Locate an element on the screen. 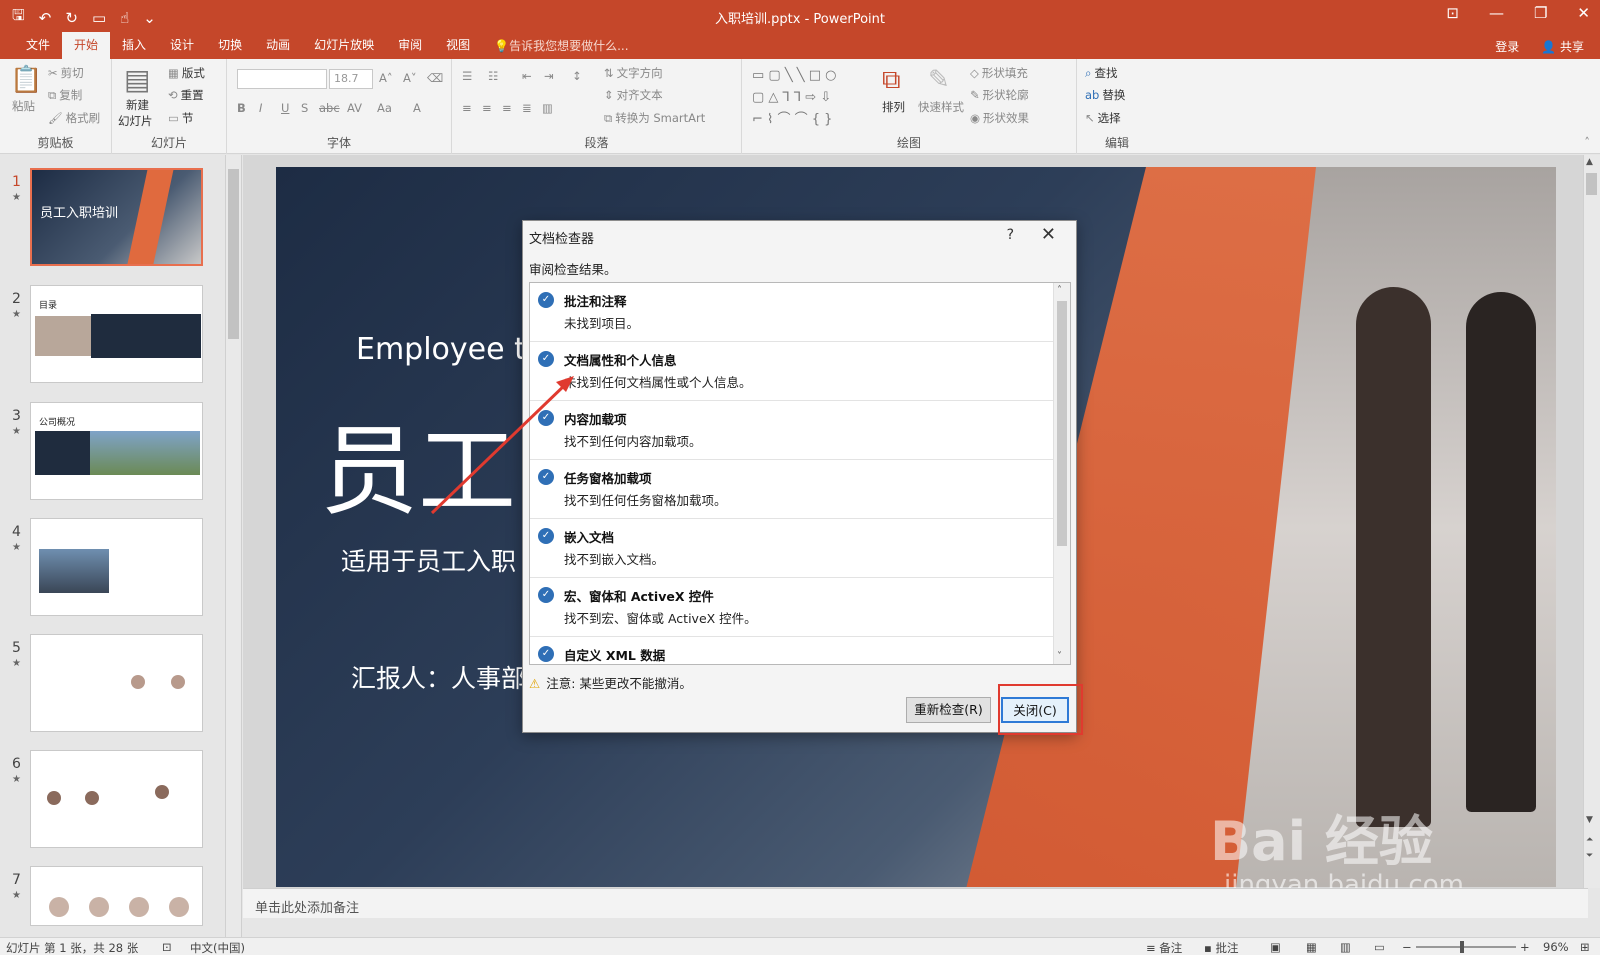 The height and width of the screenshot is (955, 1600). thumbnail-scrollbar is located at coordinates (233, 546).